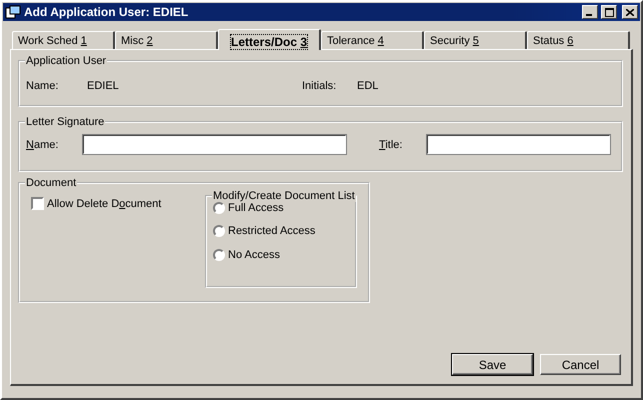  What do you see at coordinates (104, 204) in the screenshot?
I see `checkbox-label: Allow Delete Document` at bounding box center [104, 204].